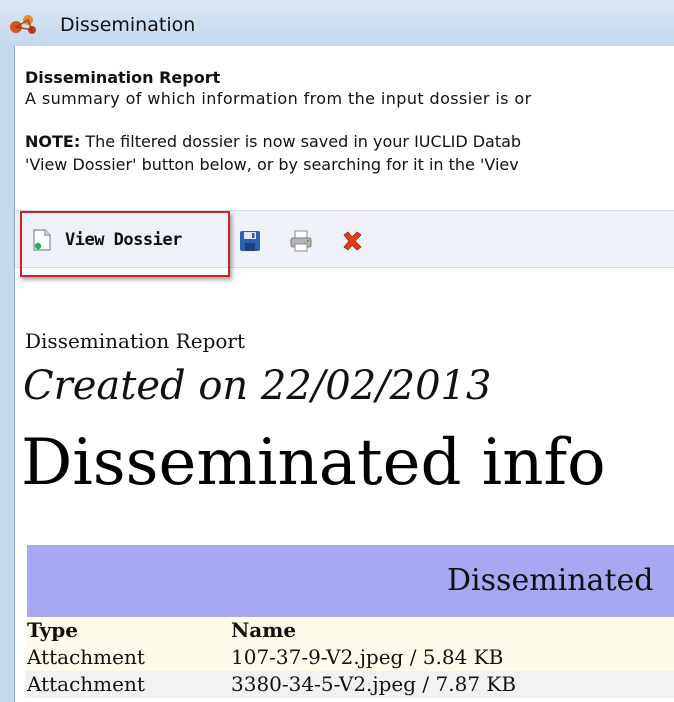 This screenshot has width=674, height=702. What do you see at coordinates (123, 240) in the screenshot?
I see `view-dossier-label: View Dossier` at bounding box center [123, 240].